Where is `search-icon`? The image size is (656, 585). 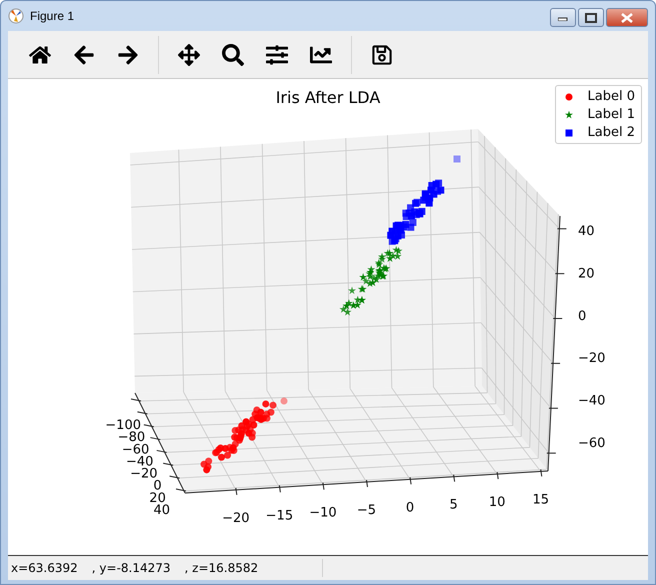
search-icon is located at coordinates (233, 55).